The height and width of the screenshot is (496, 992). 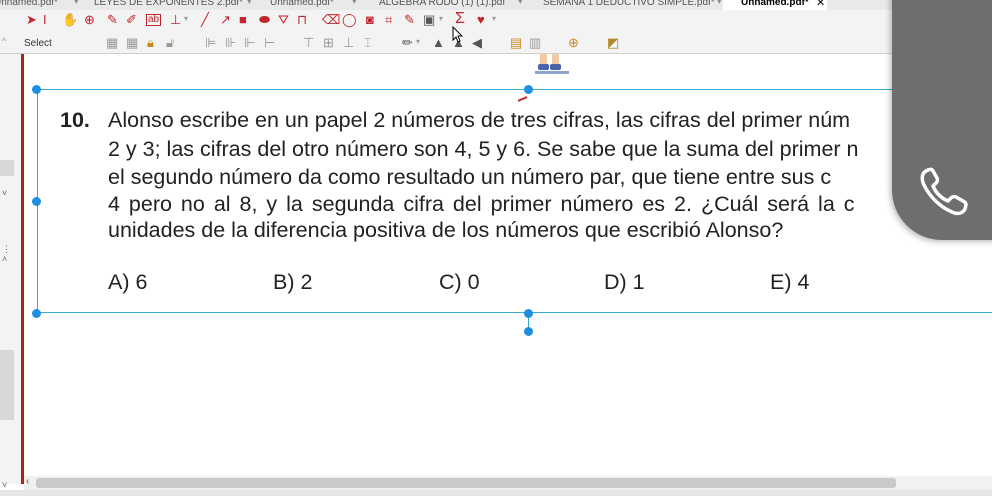 What do you see at coordinates (370, 19) in the screenshot?
I see `camera-icon: ◙` at bounding box center [370, 19].